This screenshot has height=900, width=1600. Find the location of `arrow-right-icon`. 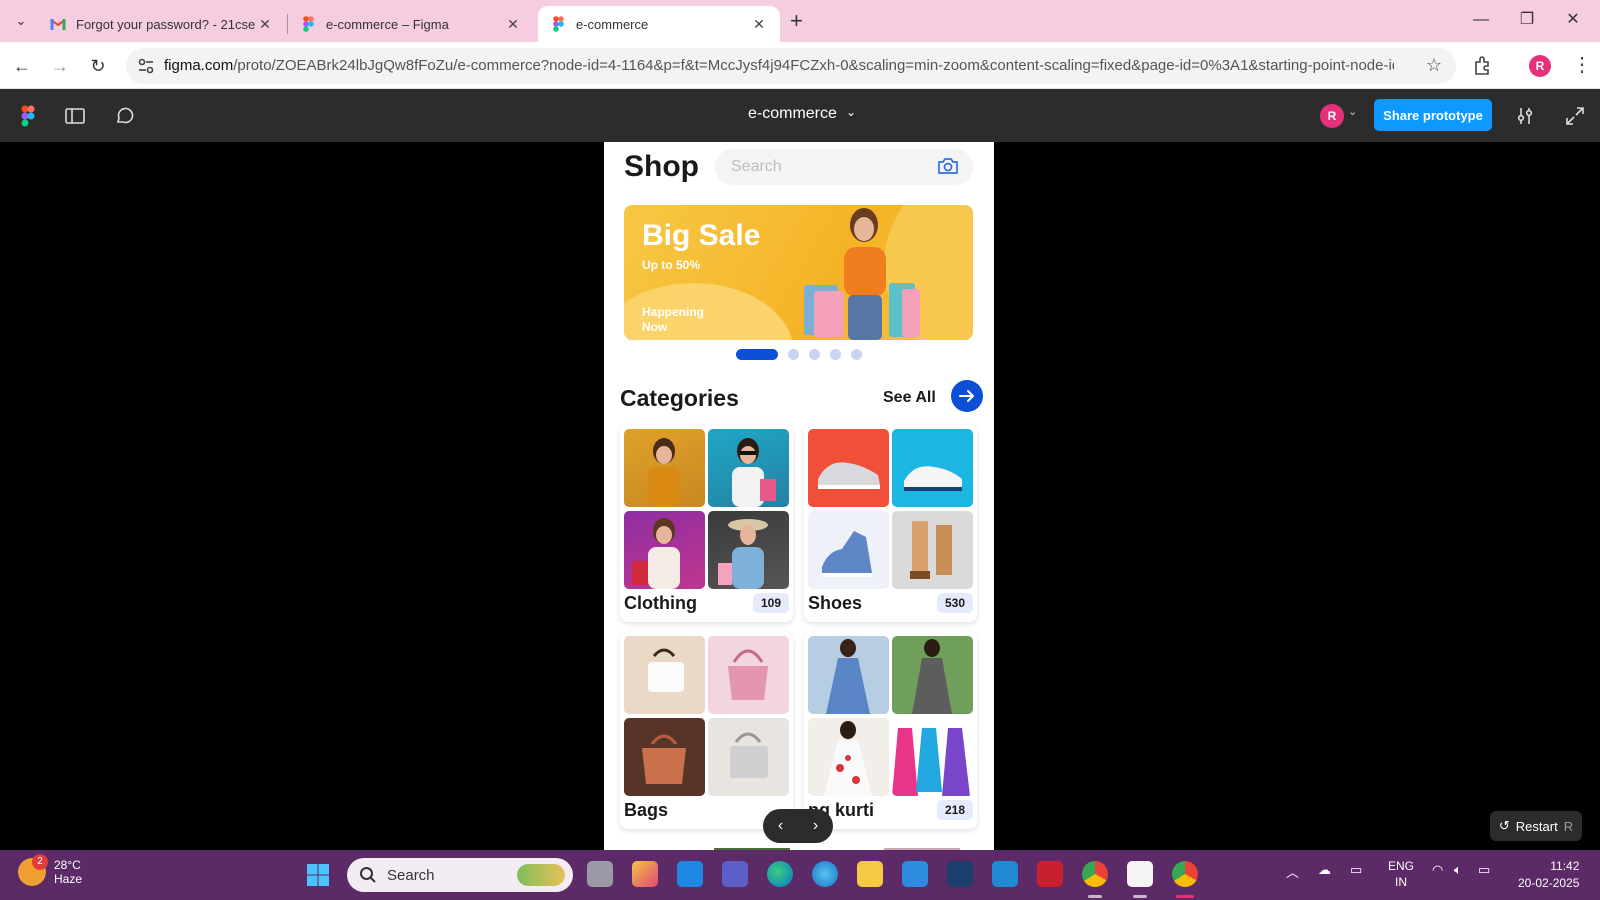

arrow-right-icon is located at coordinates (966, 396).